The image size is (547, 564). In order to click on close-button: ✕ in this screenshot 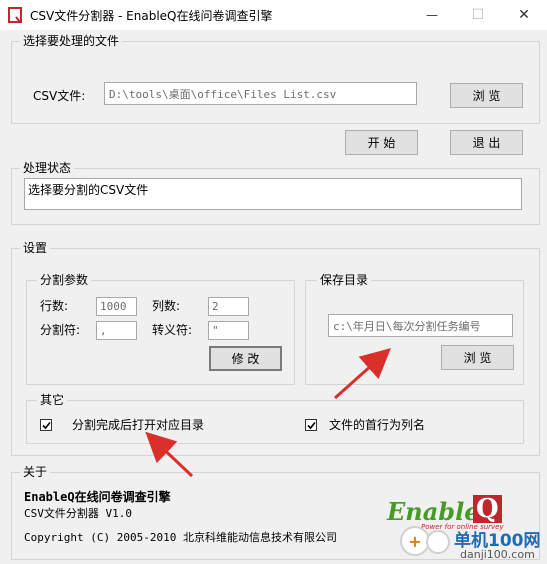, I will do `click(524, 15)`.